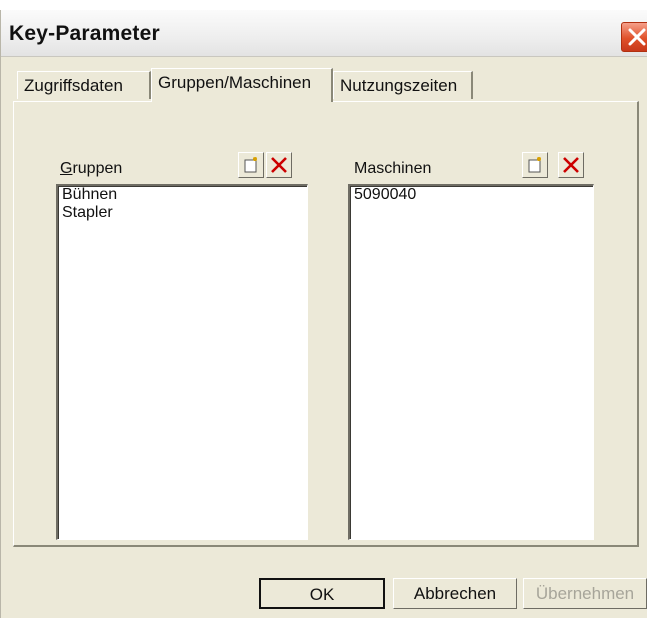 This screenshot has width=647, height=625. I want to click on tab-label: Gruppen/Maschinen, so click(235, 82).